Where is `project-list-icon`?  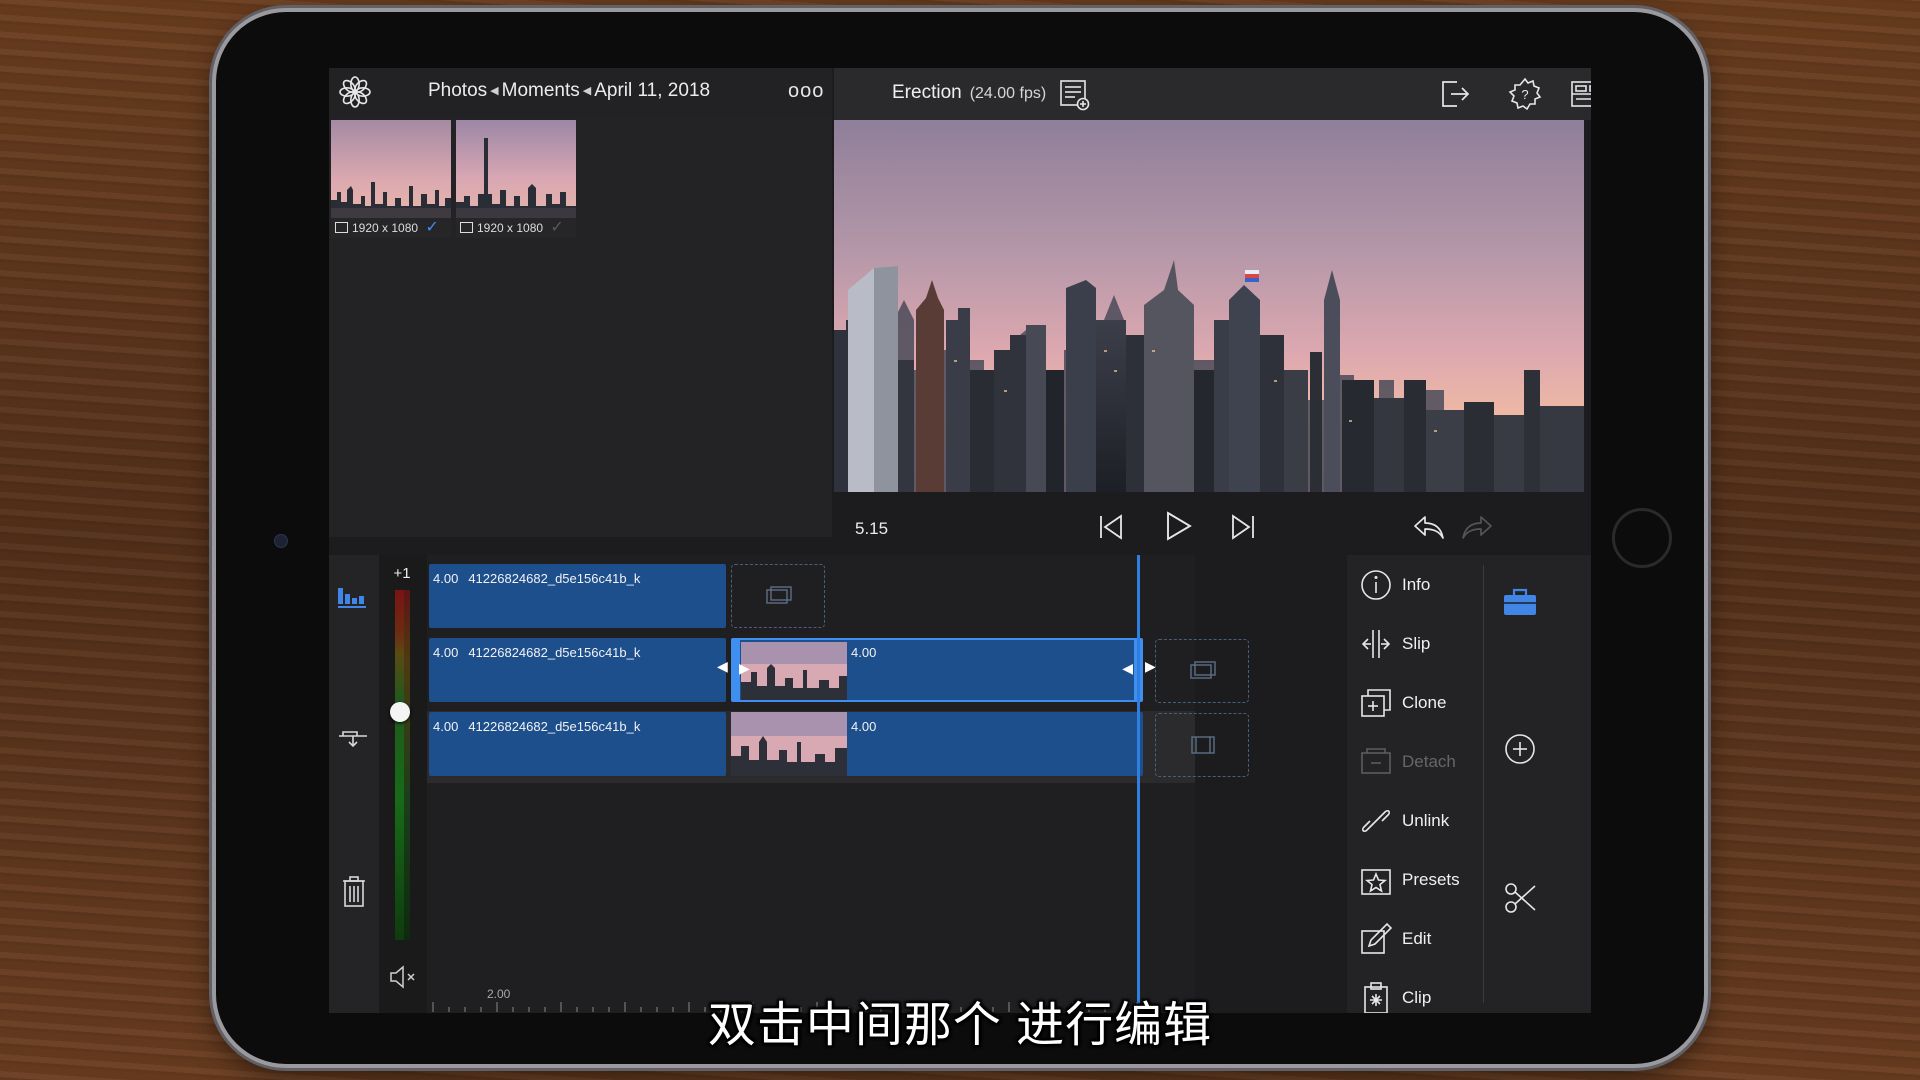
project-list-icon is located at coordinates (1075, 95).